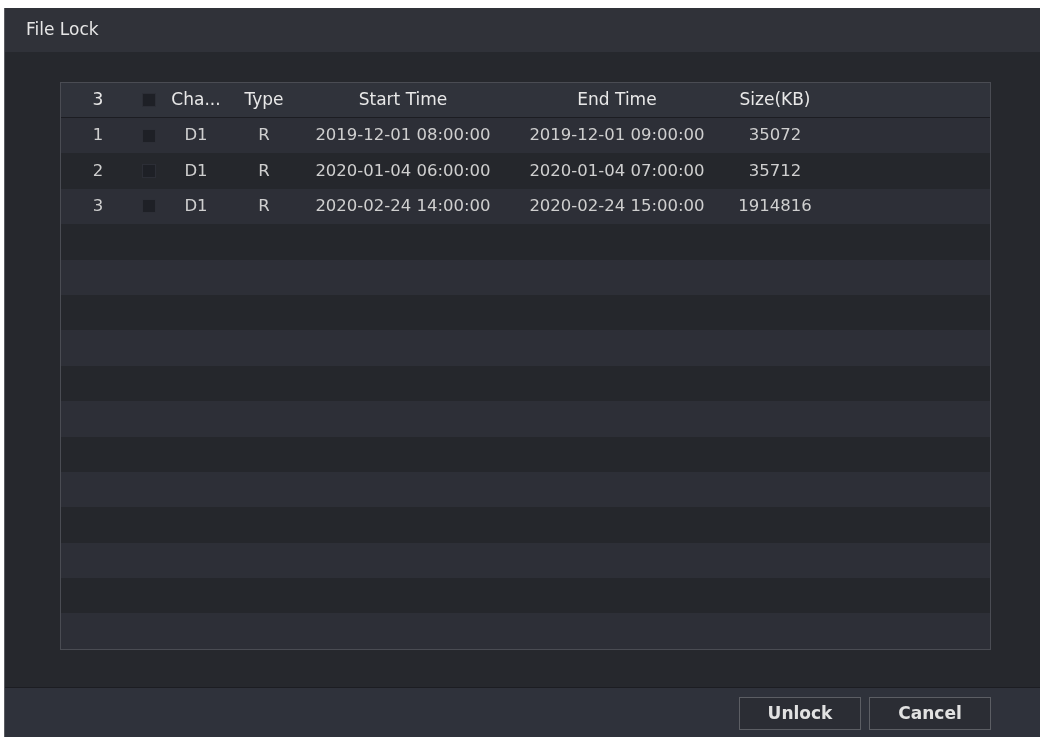 The height and width of the screenshot is (737, 1042). Describe the element at coordinates (403, 170) in the screenshot. I see `table-cell-text: 2020-01-04 06:00:00` at that location.